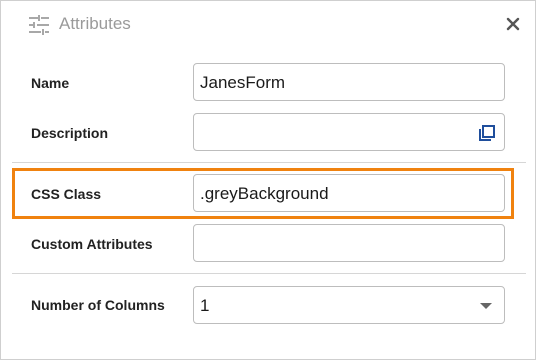 The image size is (536, 360). I want to click on custom-attributes-input, so click(349, 243).